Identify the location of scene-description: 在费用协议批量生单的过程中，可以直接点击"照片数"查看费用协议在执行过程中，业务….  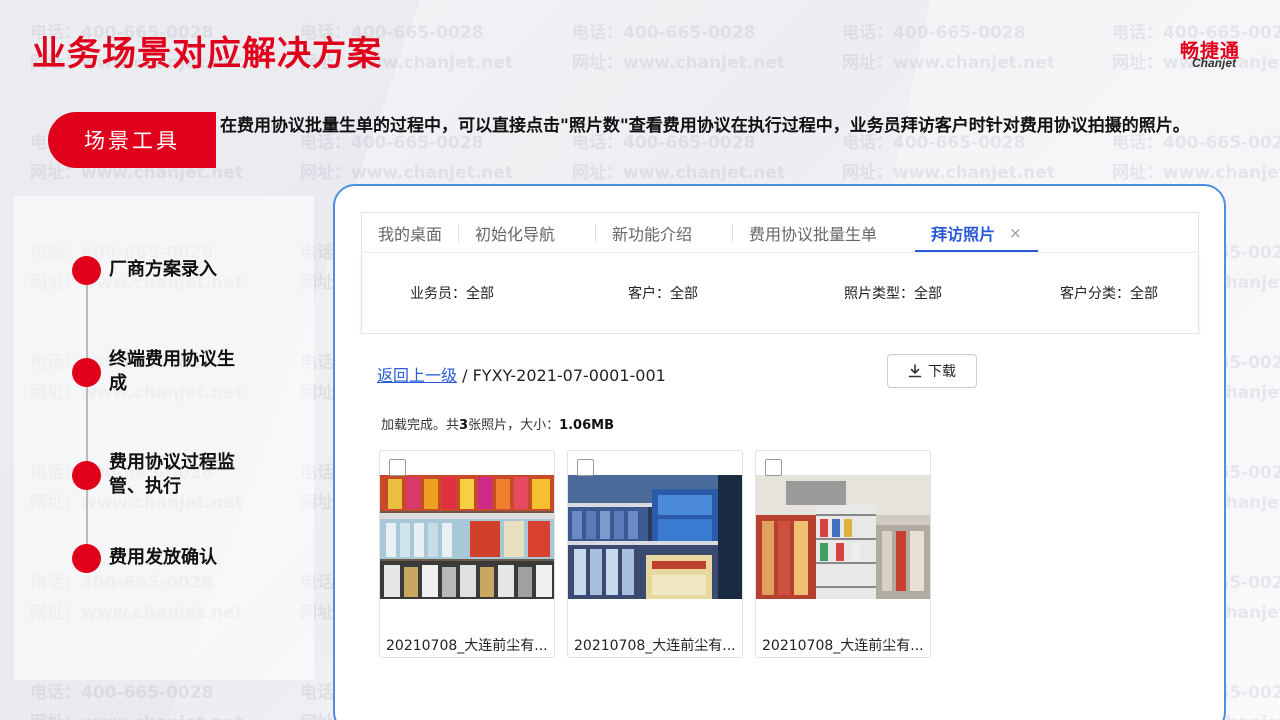
(705, 126).